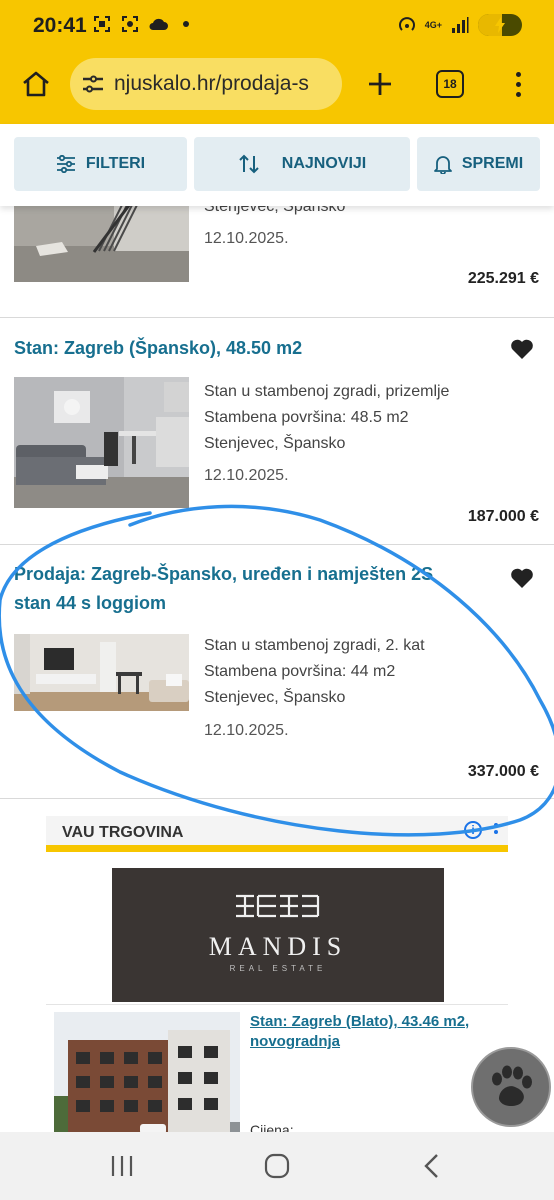  I want to click on scan-icon, so click(130, 24).